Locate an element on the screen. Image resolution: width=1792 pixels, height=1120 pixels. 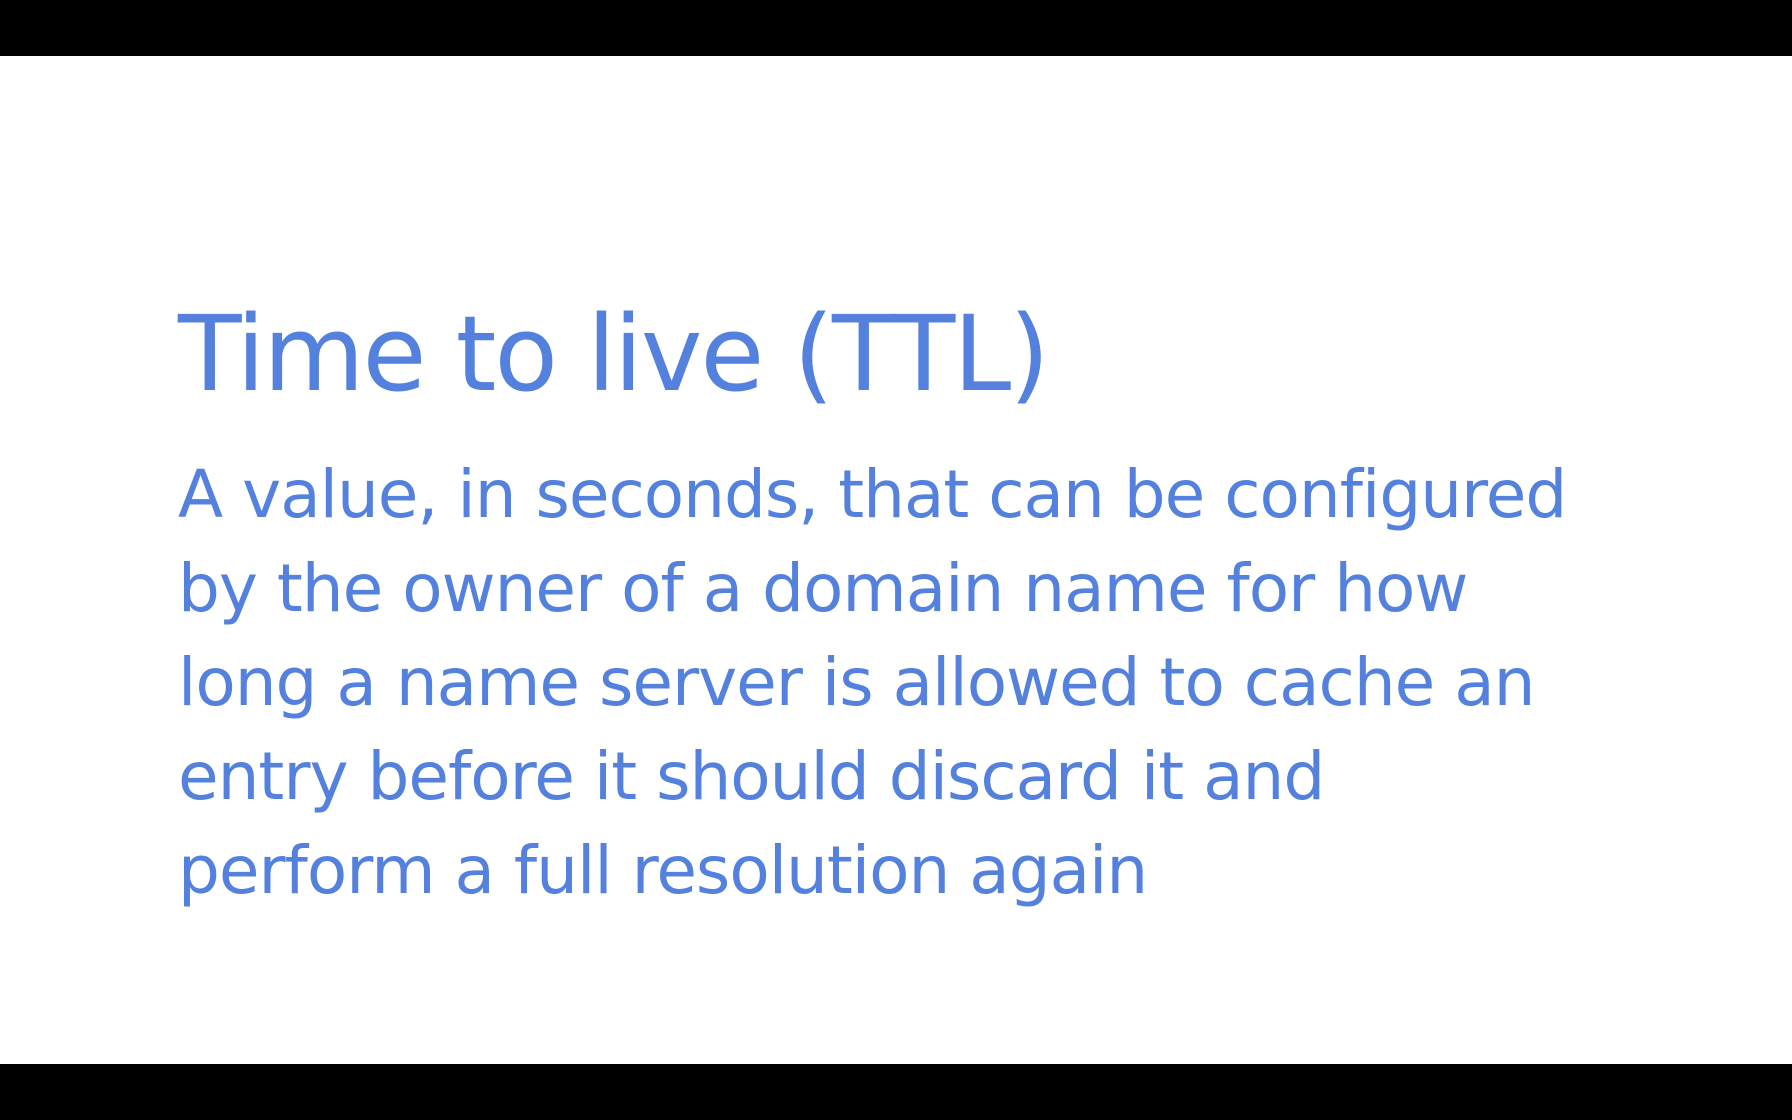
definition-line: perform a full resolution again is located at coordinates (663, 870).